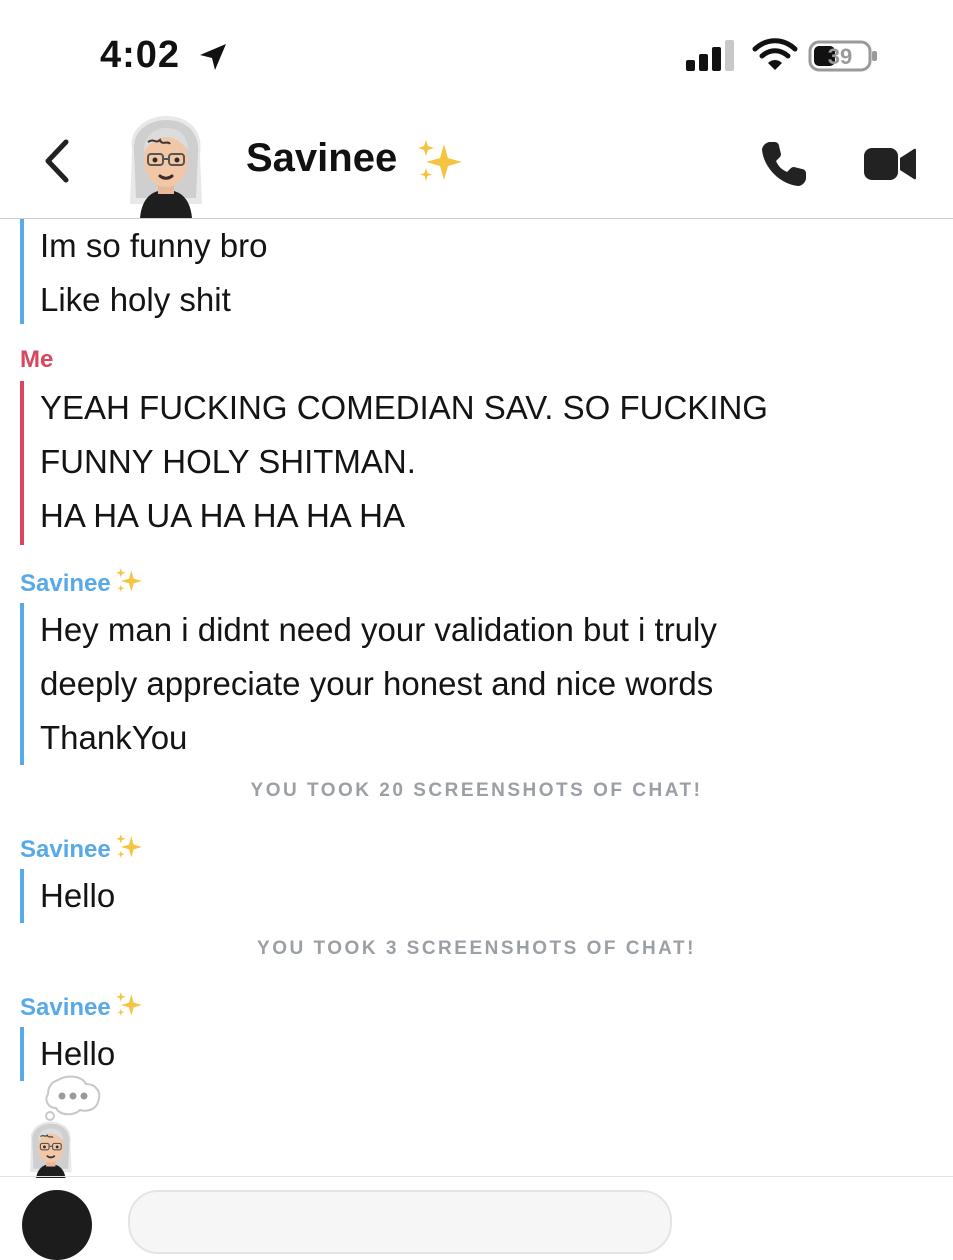 The image size is (953, 1260). I want to click on typing-indicator, so click(61, 1126).